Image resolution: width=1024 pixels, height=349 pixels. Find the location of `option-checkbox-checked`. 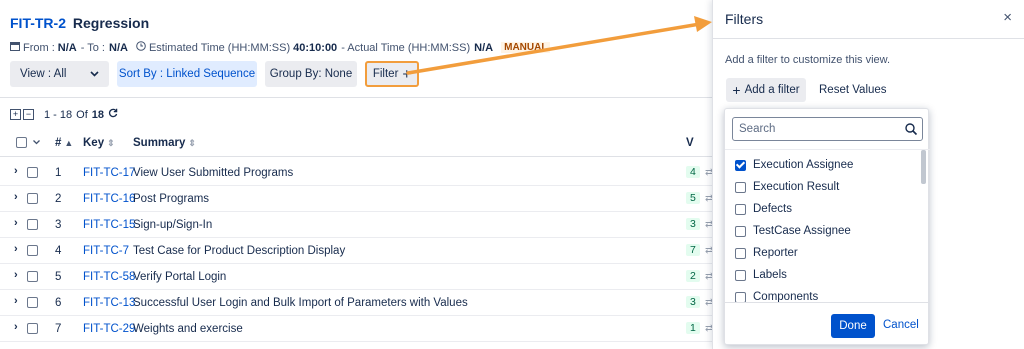

option-checkbox-checked is located at coordinates (740, 165).